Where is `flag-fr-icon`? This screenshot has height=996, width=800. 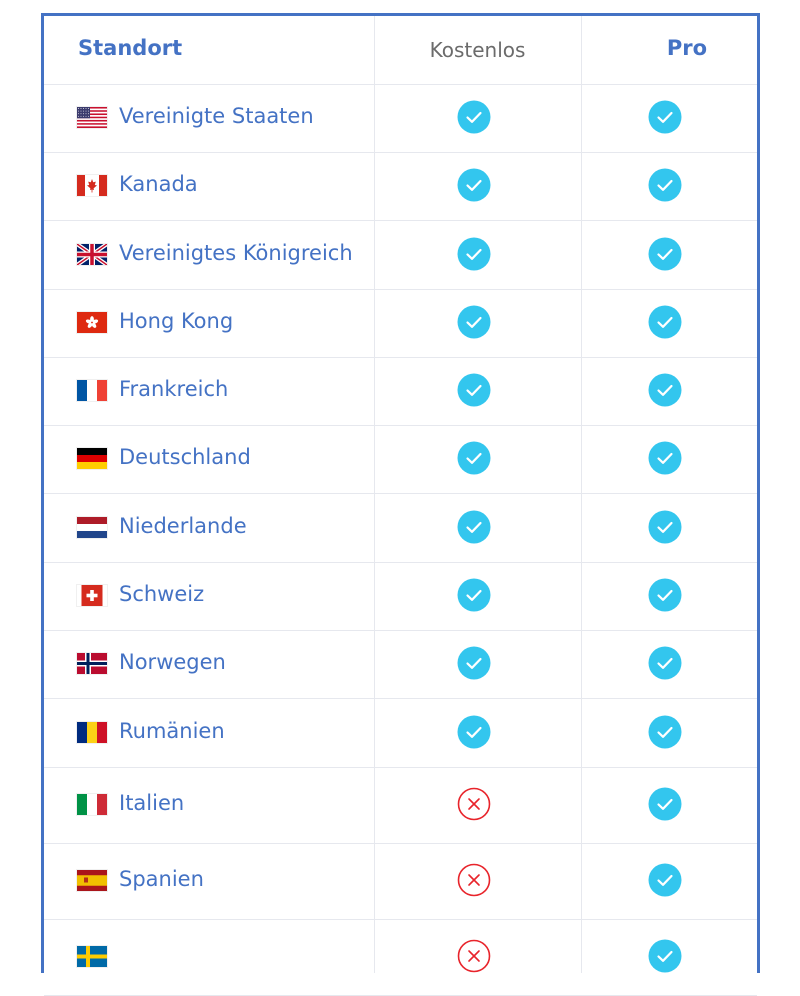 flag-fr-icon is located at coordinates (92, 390).